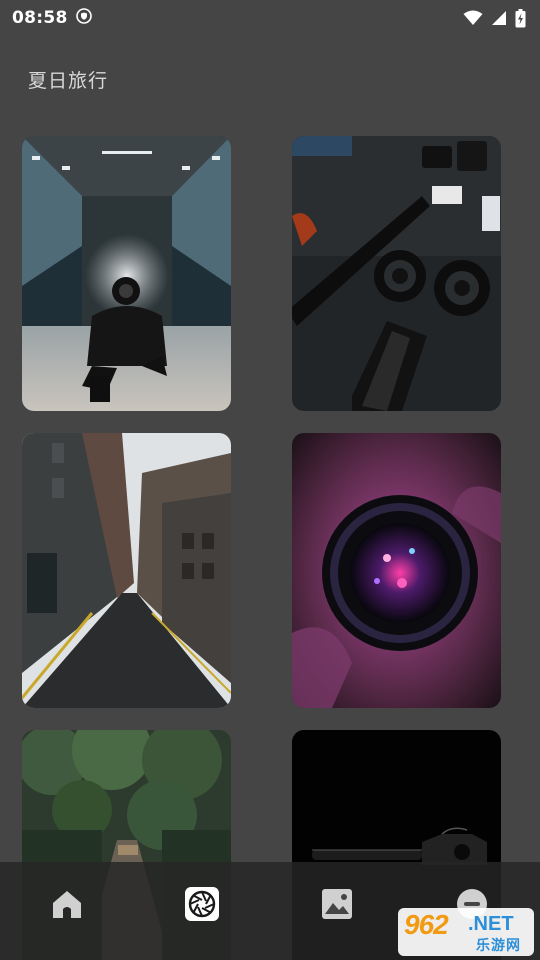 The height and width of the screenshot is (960, 540). What do you see at coordinates (491, 924) in the screenshot?
I see `watermark-domain: .NET` at bounding box center [491, 924].